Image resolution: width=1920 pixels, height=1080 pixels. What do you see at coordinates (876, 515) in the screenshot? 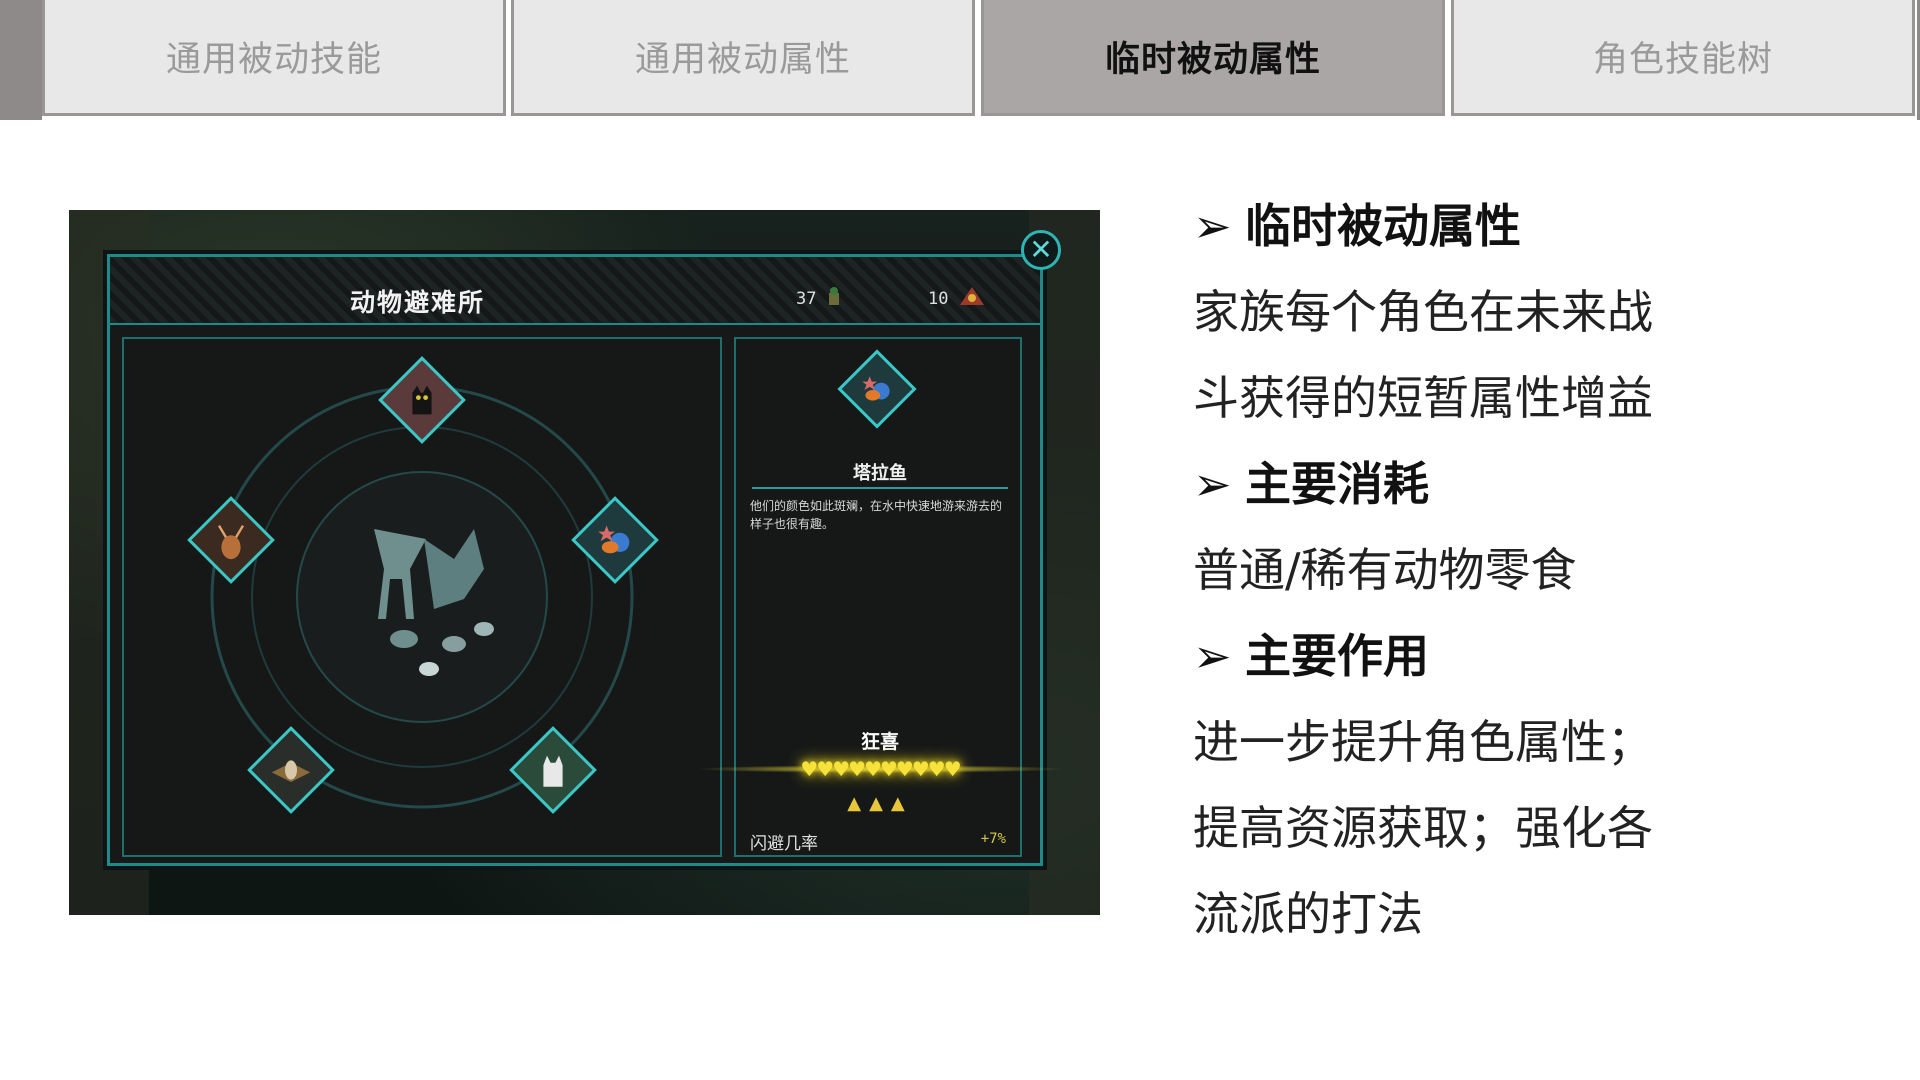
I see `animal-description: 他们的颜色如此斑斓，在水中快速地游来游去的样子也很有趣。` at bounding box center [876, 515].